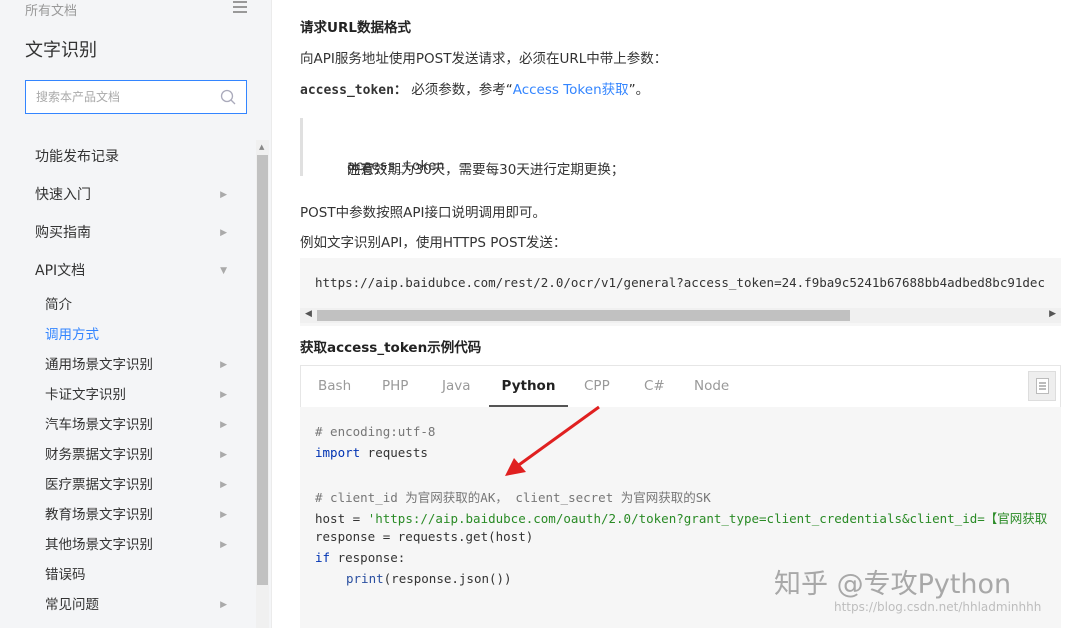 The width and height of the screenshot is (1074, 628). I want to click on sidebar-scrollbar: ▲, so click(262, 384).